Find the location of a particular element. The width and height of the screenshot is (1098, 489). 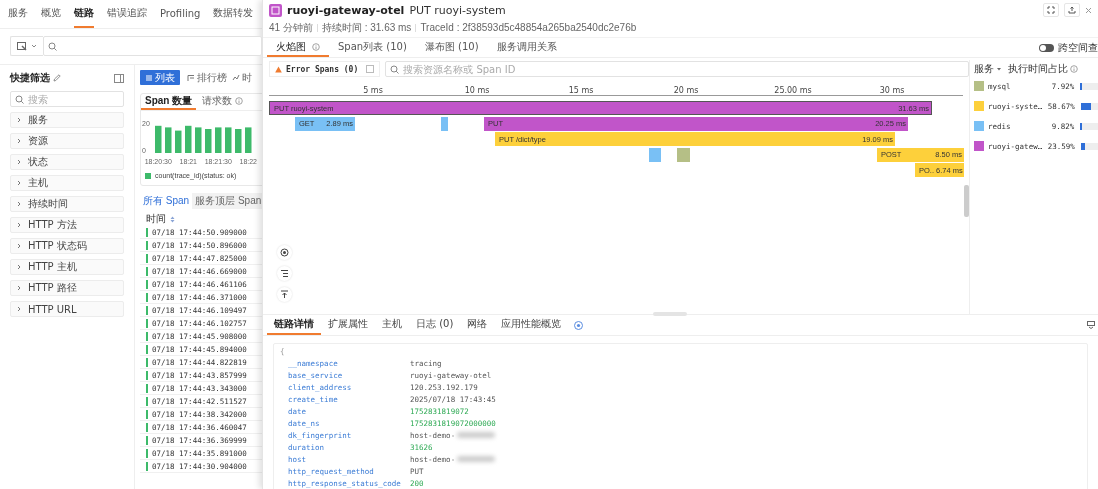

collapse-panel-icon is located at coordinates (1091, 325).